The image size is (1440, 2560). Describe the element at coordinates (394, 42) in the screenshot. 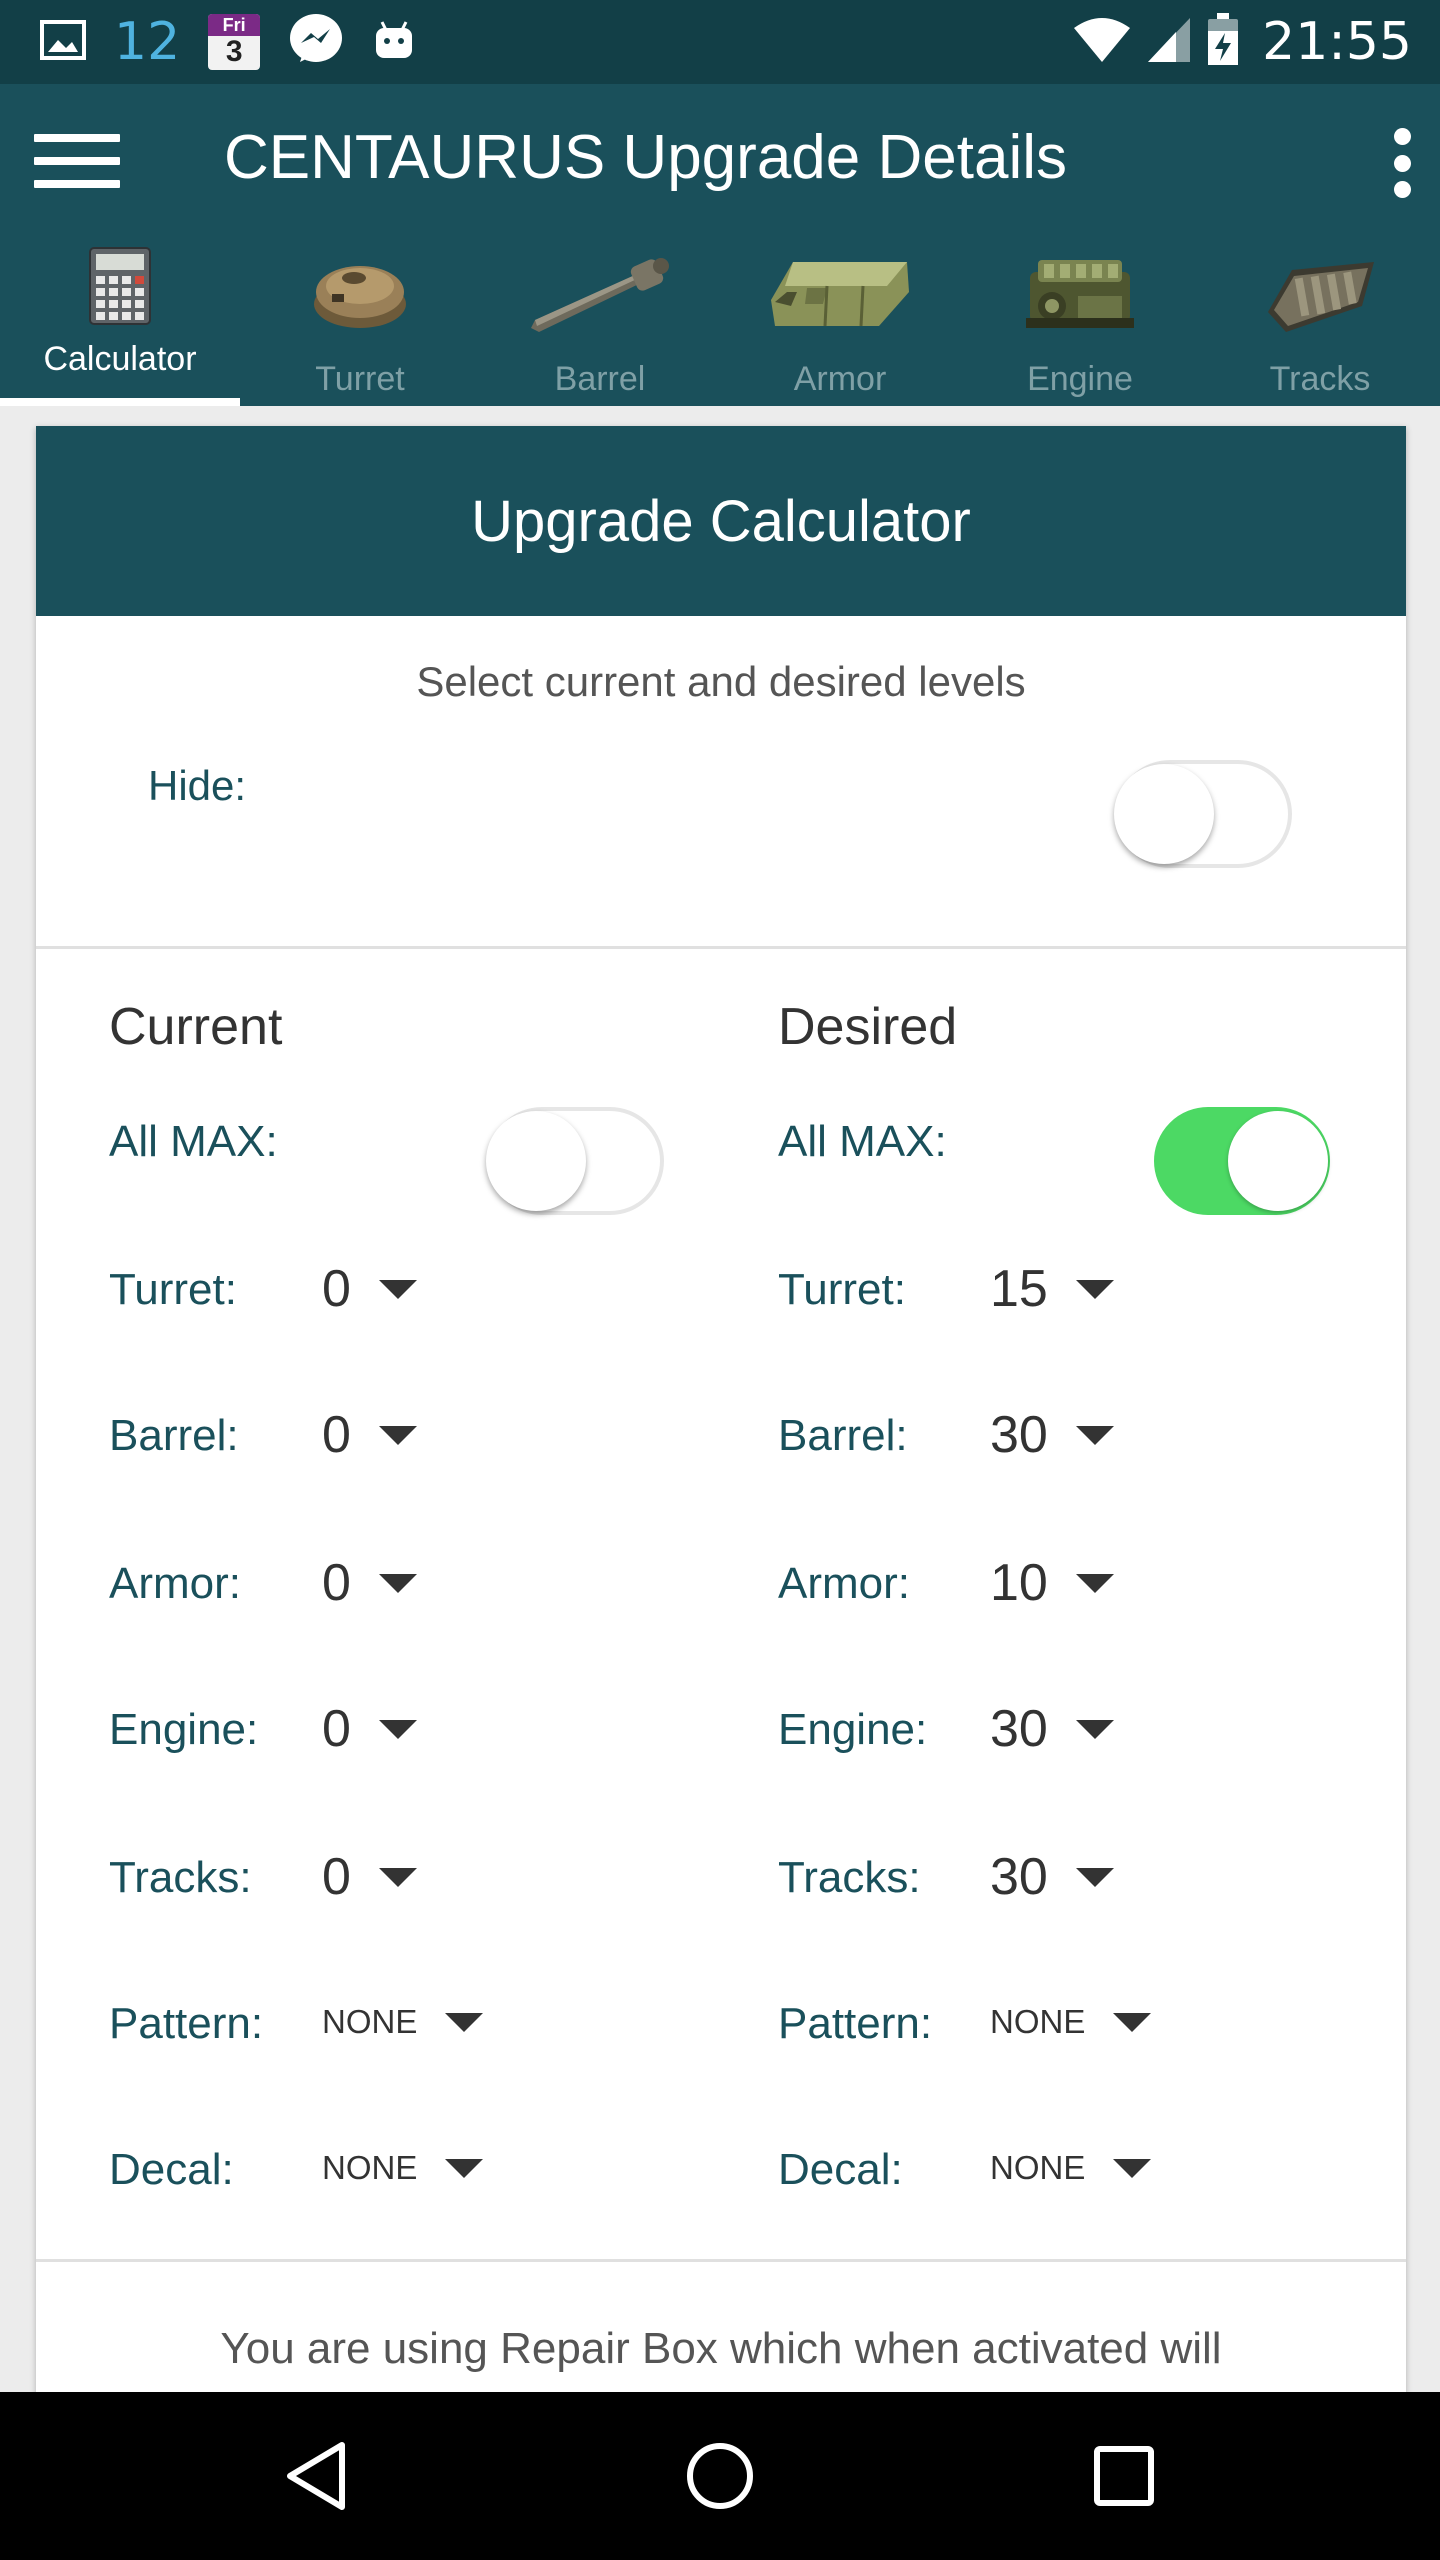

I see `android-icon` at that location.